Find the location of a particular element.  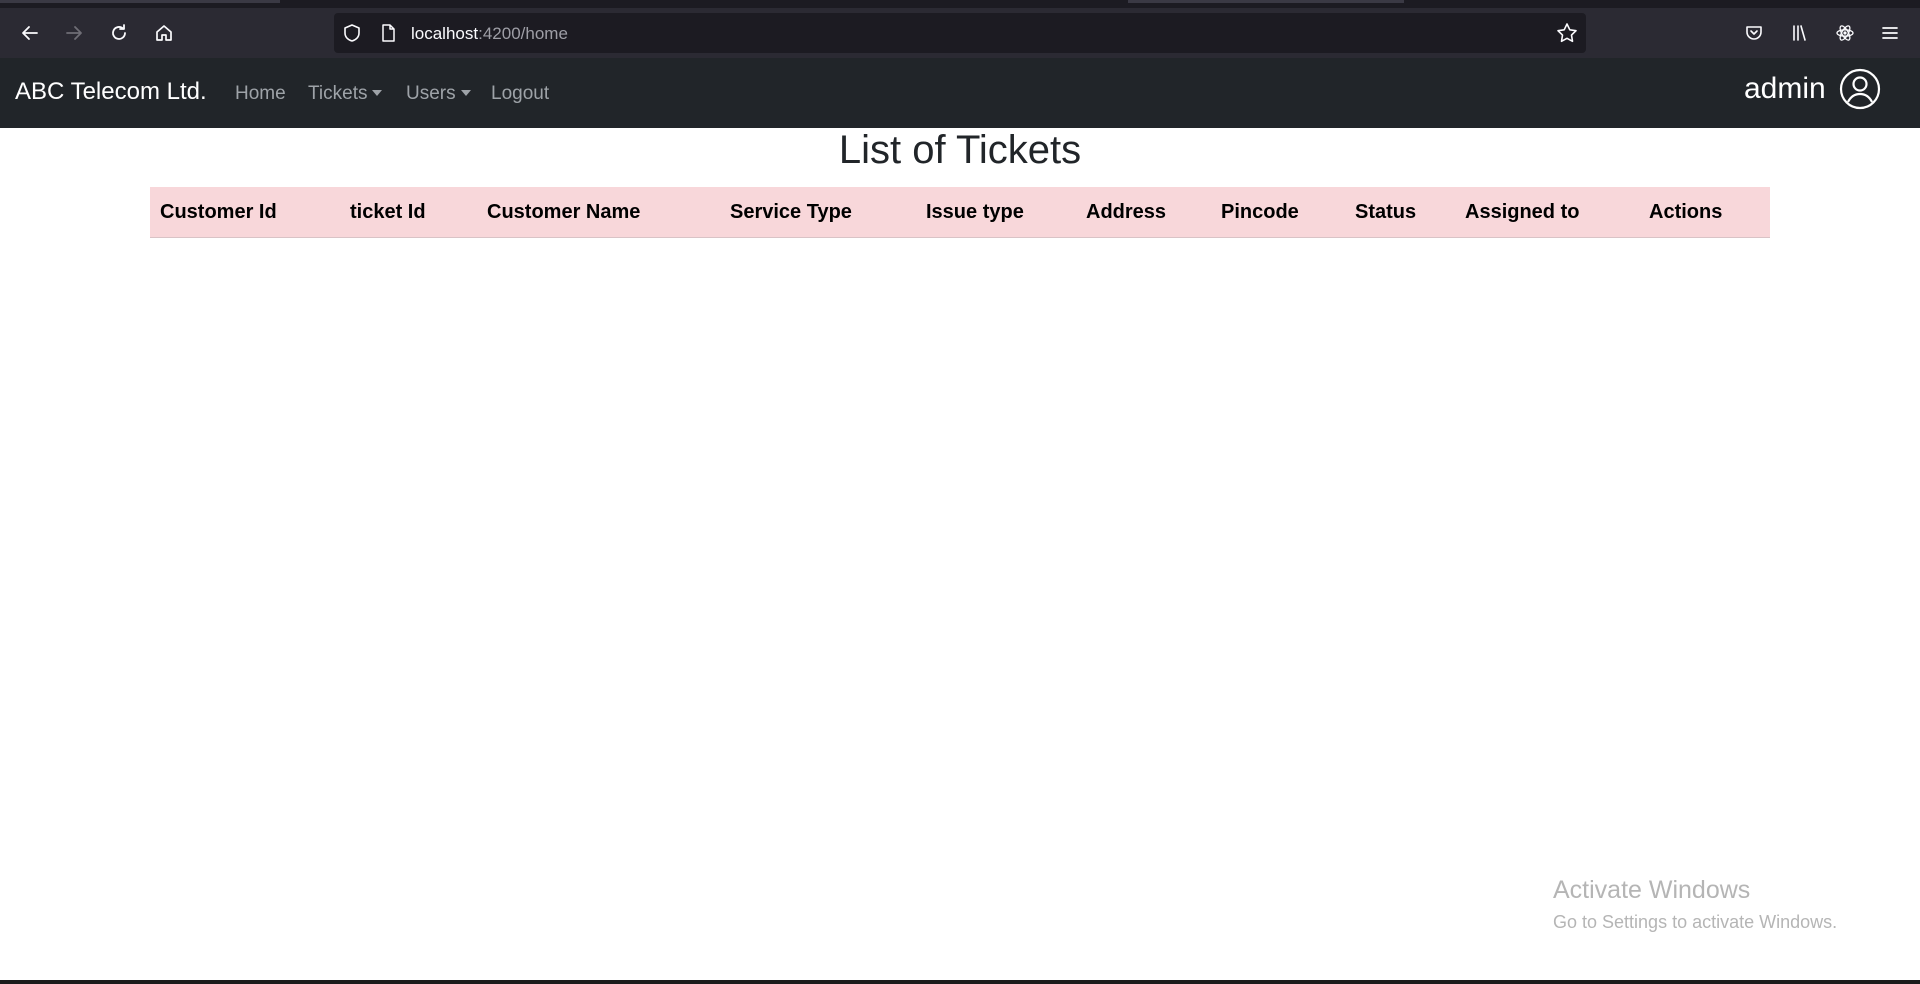

activation-watermark-title: Activate Windows is located at coordinates (1652, 890).